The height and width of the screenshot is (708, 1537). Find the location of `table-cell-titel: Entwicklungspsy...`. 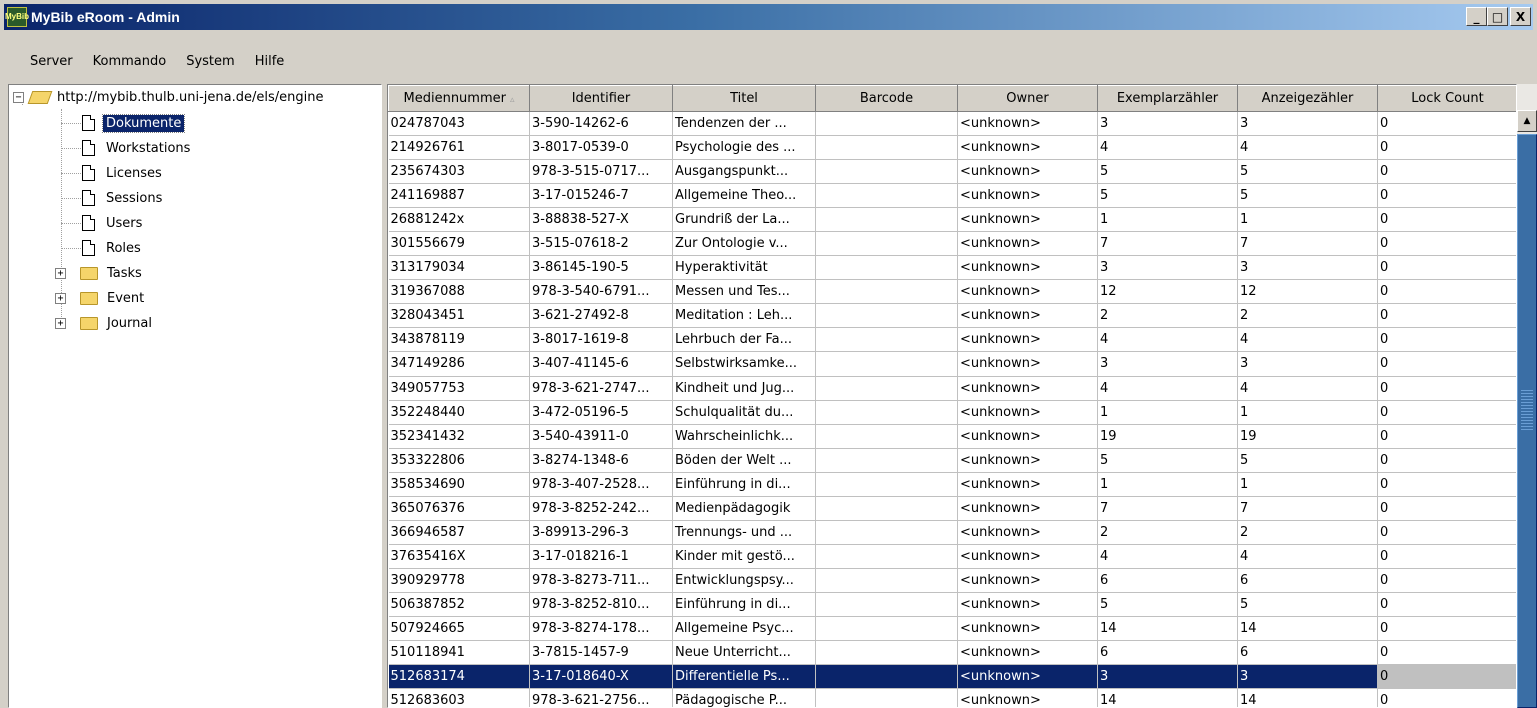

table-cell-titel: Entwicklungspsy... is located at coordinates (744, 580).